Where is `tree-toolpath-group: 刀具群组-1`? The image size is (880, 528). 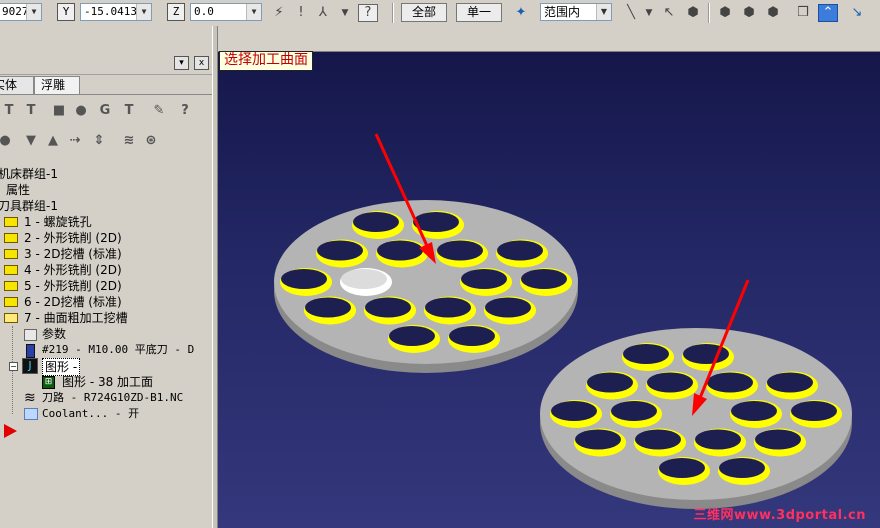
tree-toolpath-group: 刀具群组-1 is located at coordinates (29, 206).